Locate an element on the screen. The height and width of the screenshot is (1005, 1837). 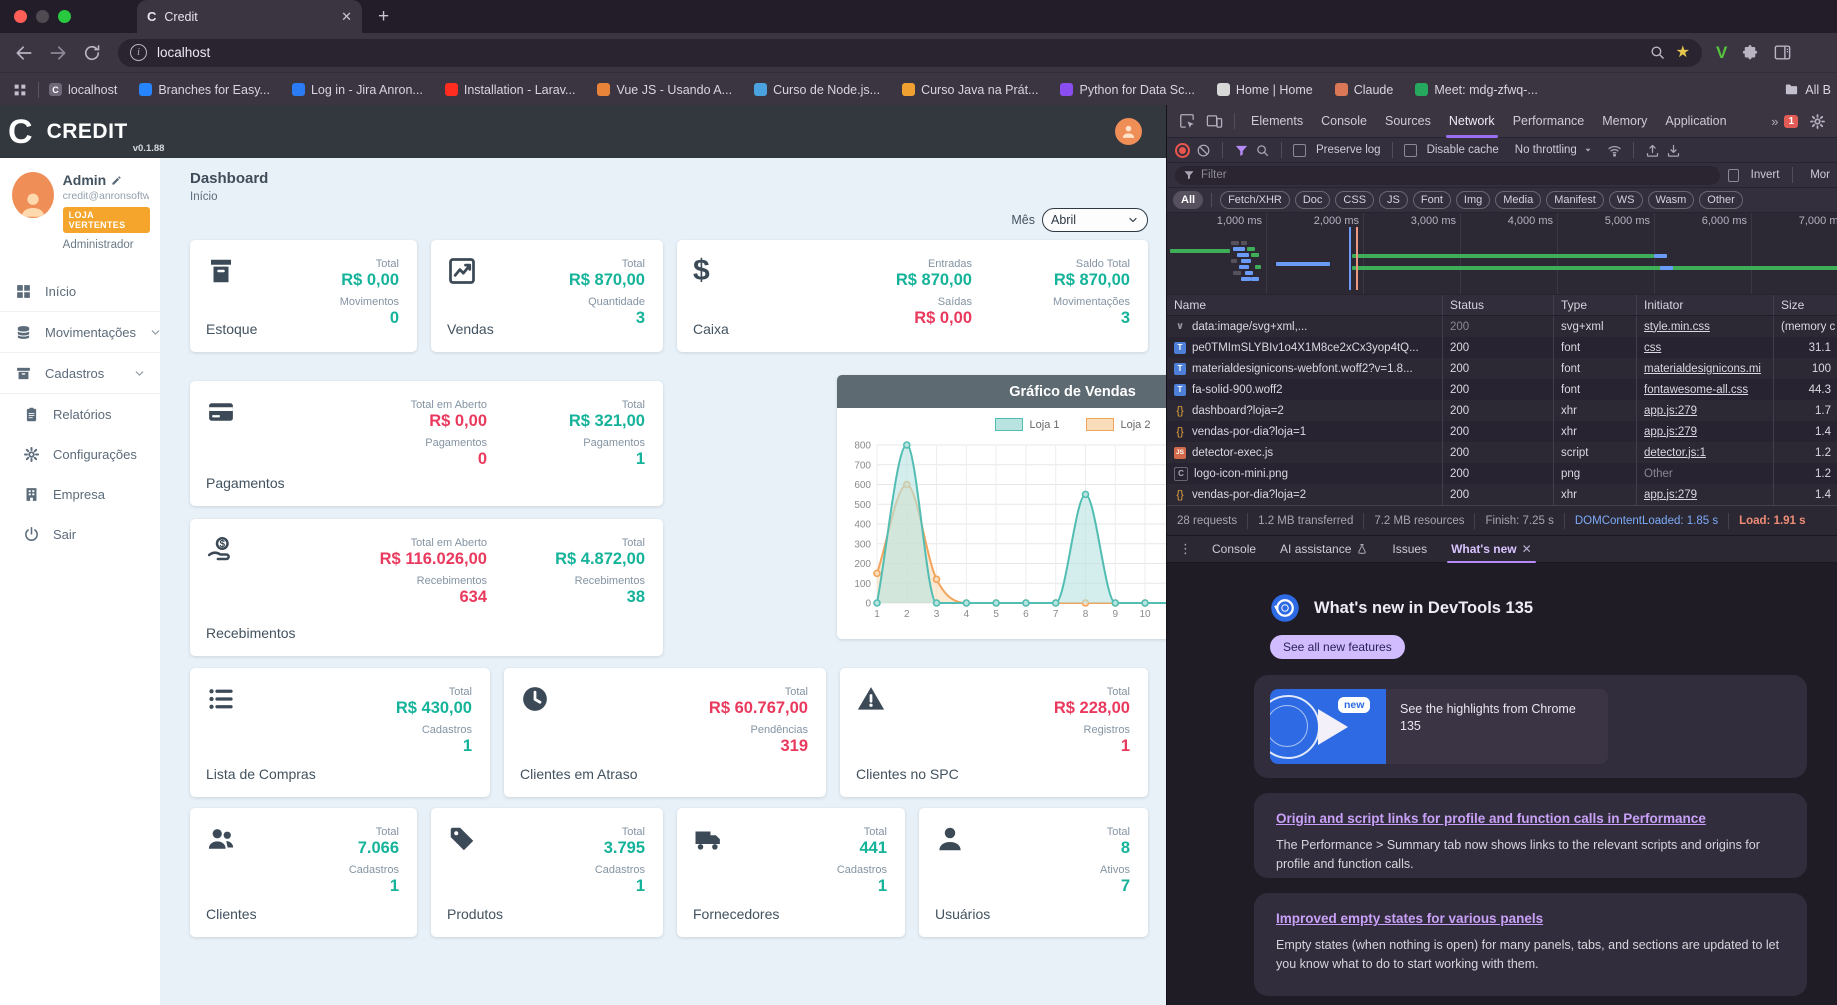
profile-avatar is located at coordinates (33, 195).